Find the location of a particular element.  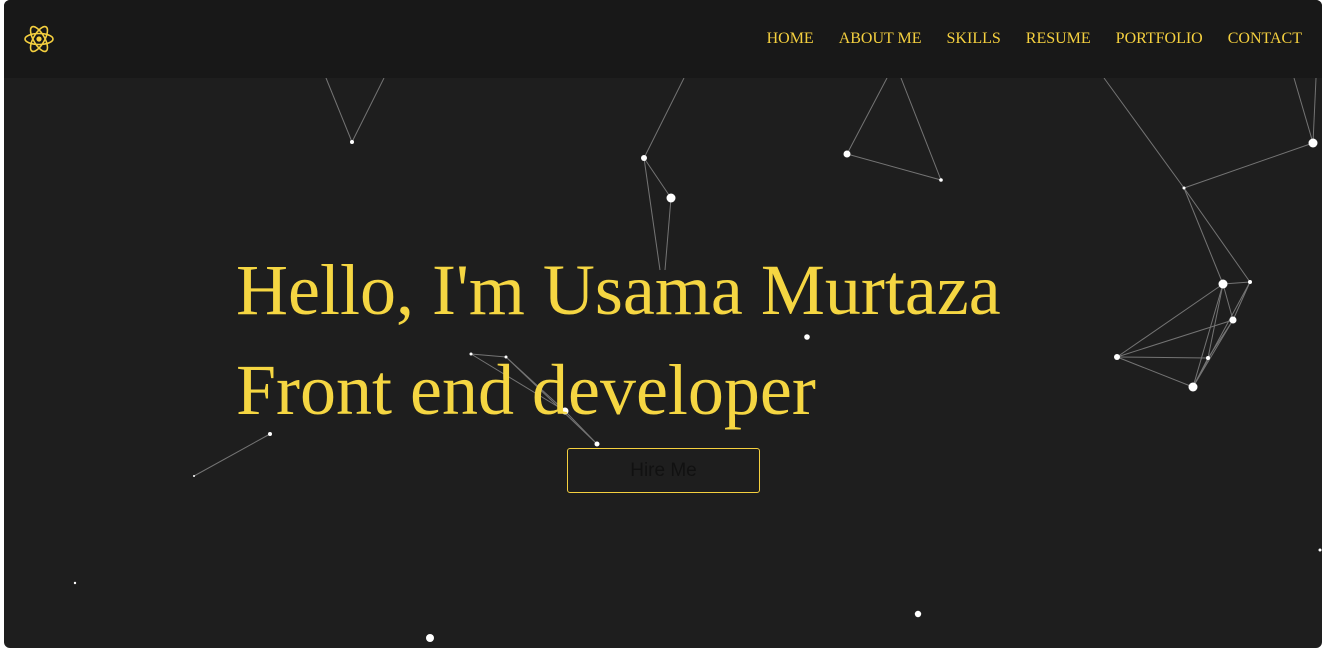

nav-link-resume: RESUME is located at coordinates (1058, 39).